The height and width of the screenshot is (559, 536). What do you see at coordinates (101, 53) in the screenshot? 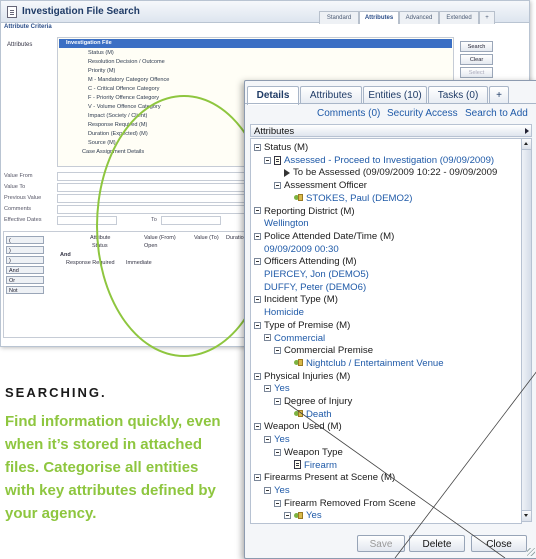
I see `tree-item: Status (M)` at bounding box center [101, 53].